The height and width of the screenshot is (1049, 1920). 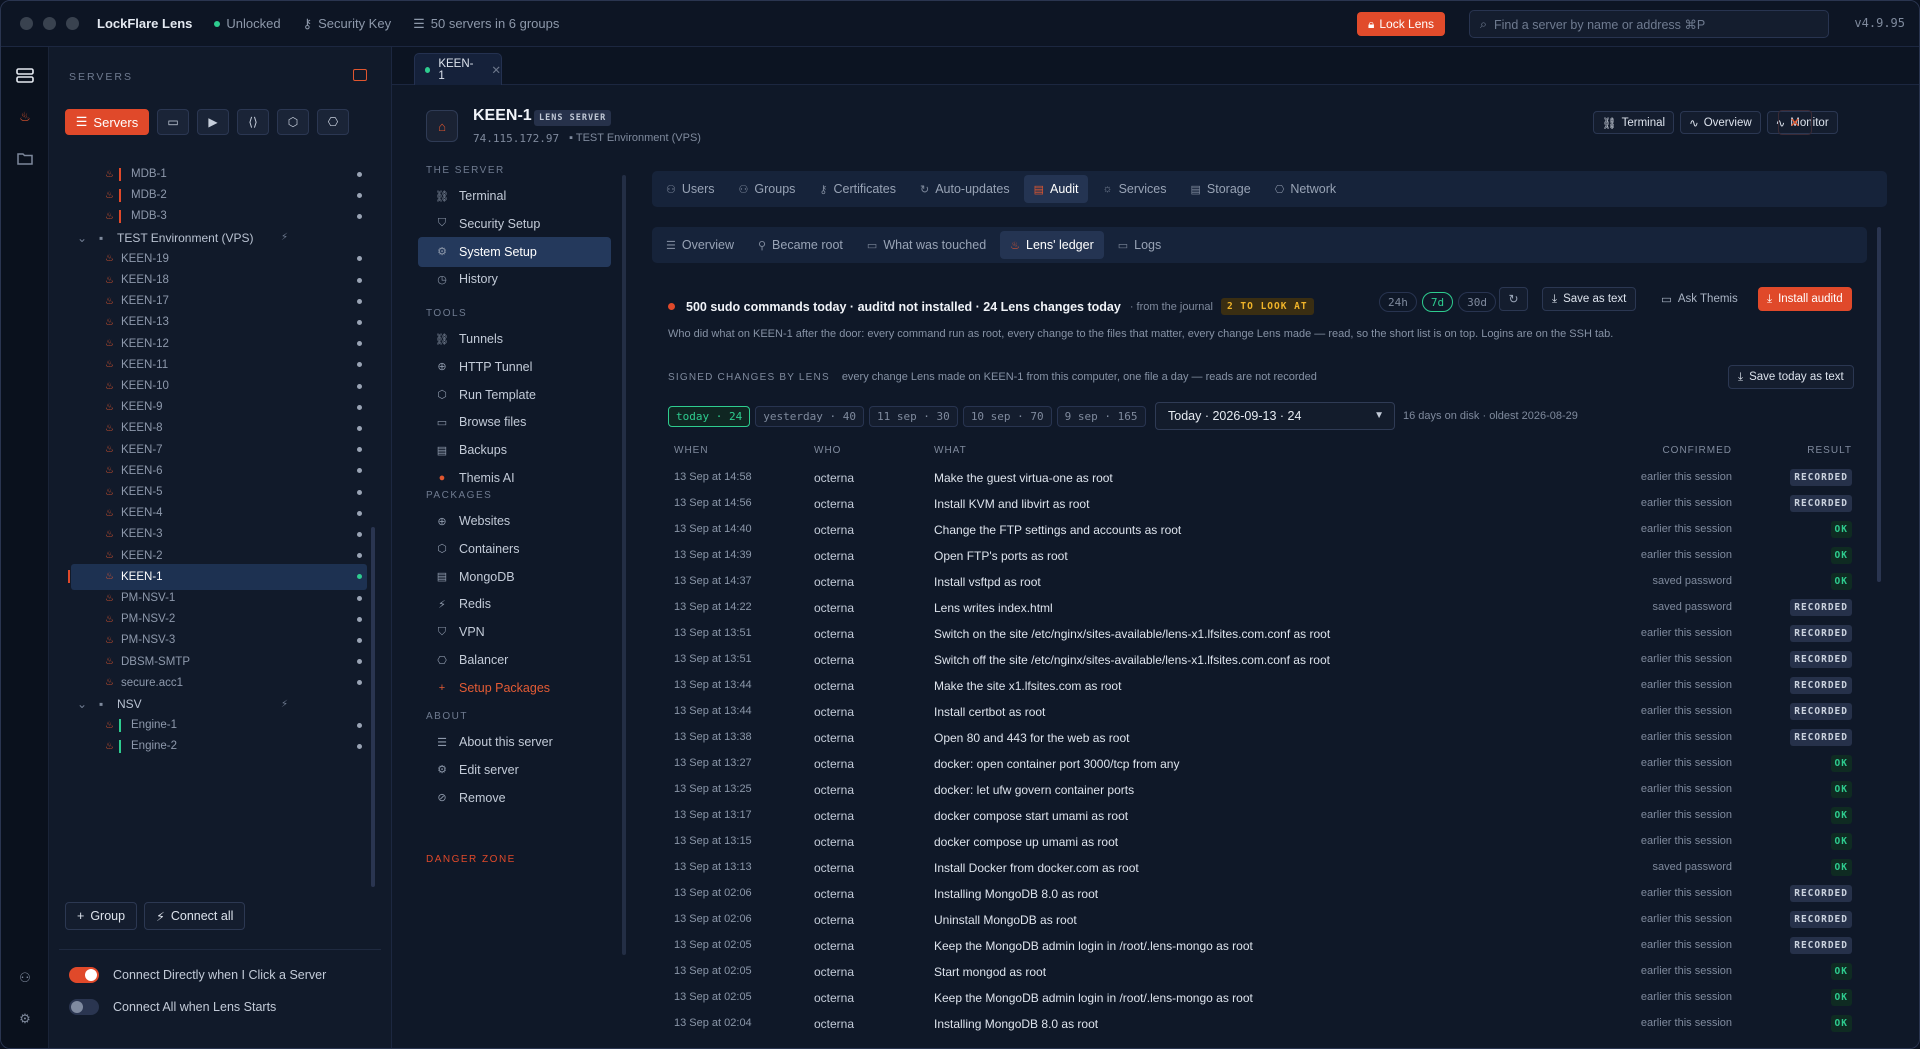 I want to click on subtab-logs: ▭ Logs, so click(x=1140, y=245).